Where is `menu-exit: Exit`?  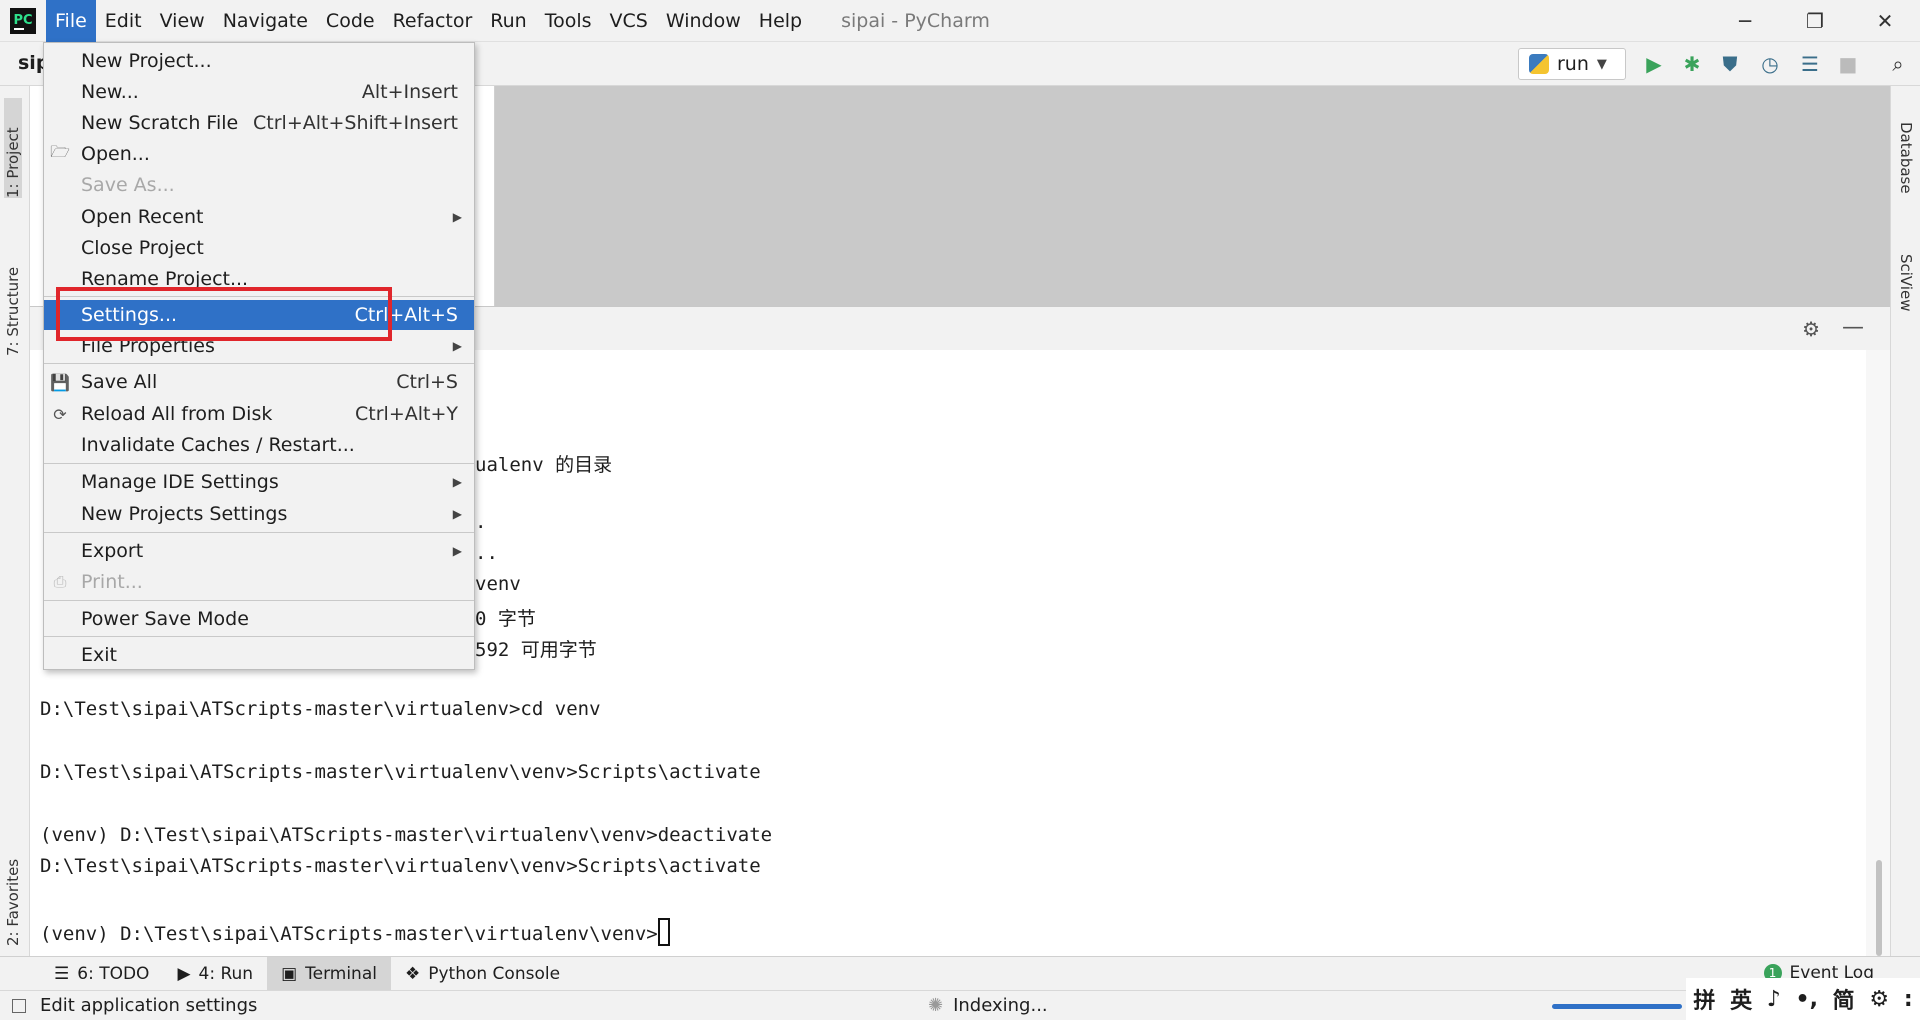
menu-exit: Exit is located at coordinates (259, 655).